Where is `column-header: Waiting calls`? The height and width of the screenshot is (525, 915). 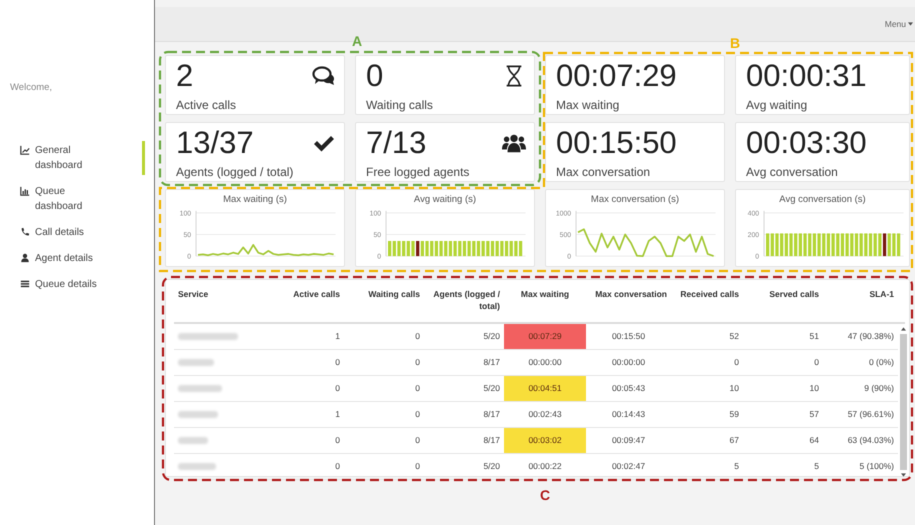 column-header: Waiting calls is located at coordinates (394, 294).